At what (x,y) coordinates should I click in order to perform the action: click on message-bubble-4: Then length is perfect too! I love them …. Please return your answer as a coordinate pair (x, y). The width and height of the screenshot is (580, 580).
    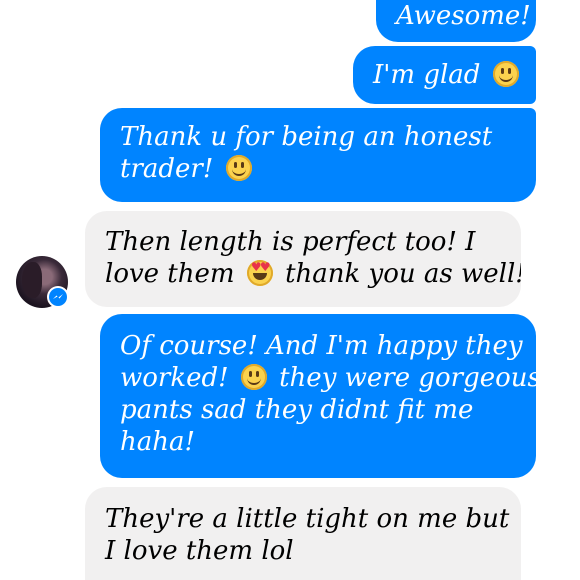
    Looking at the image, I should click on (303, 259).